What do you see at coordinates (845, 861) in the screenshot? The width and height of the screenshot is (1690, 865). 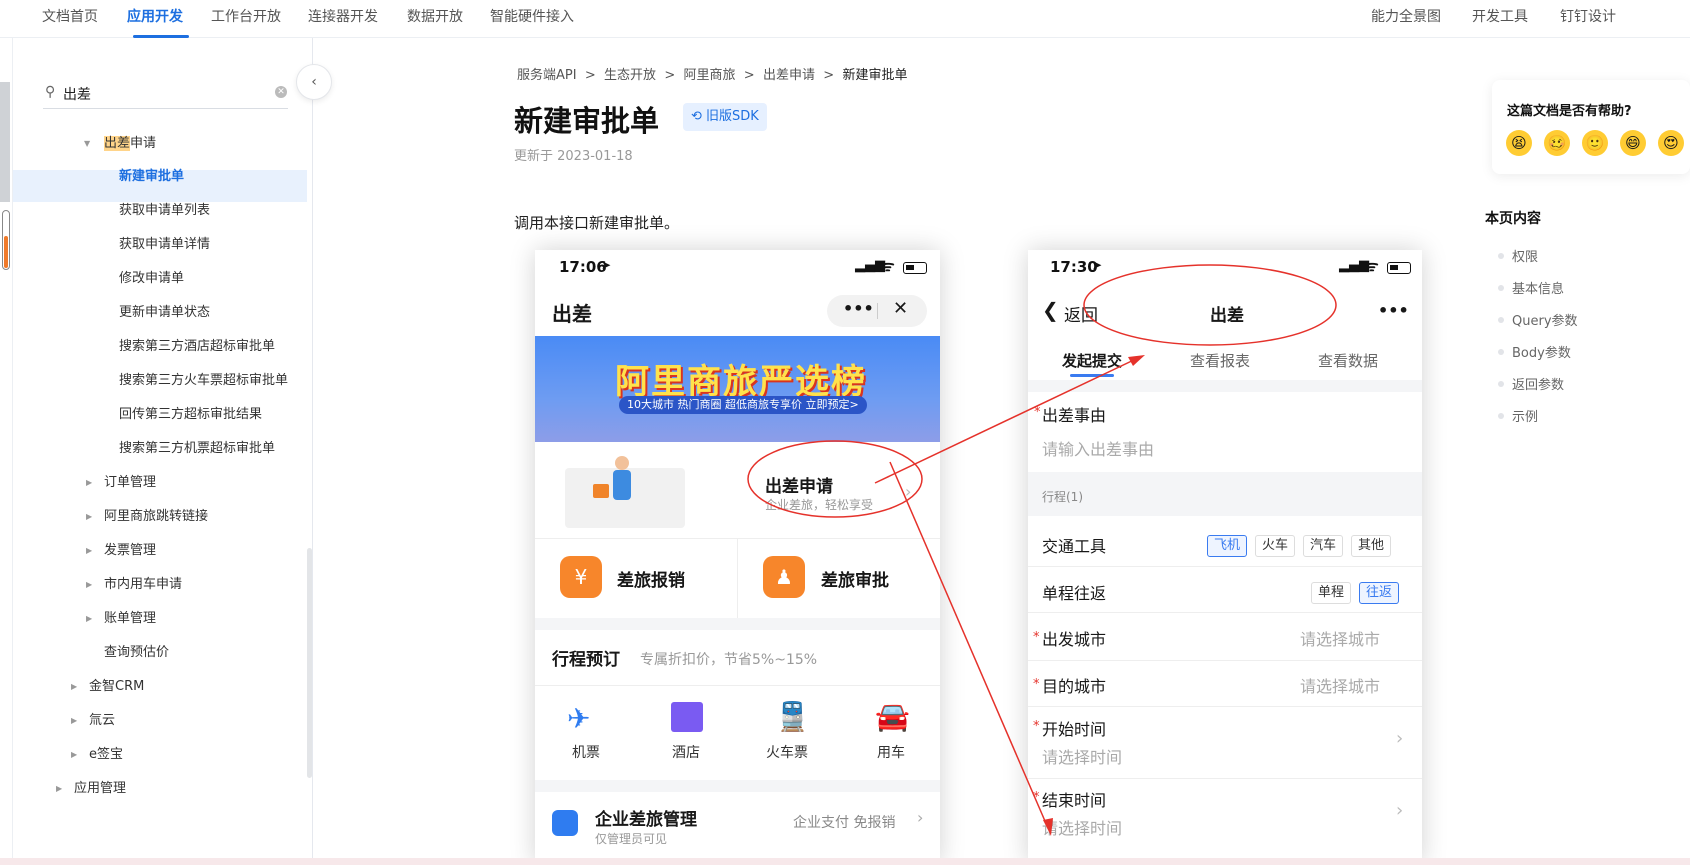 I see `bottom-strip` at bounding box center [845, 861].